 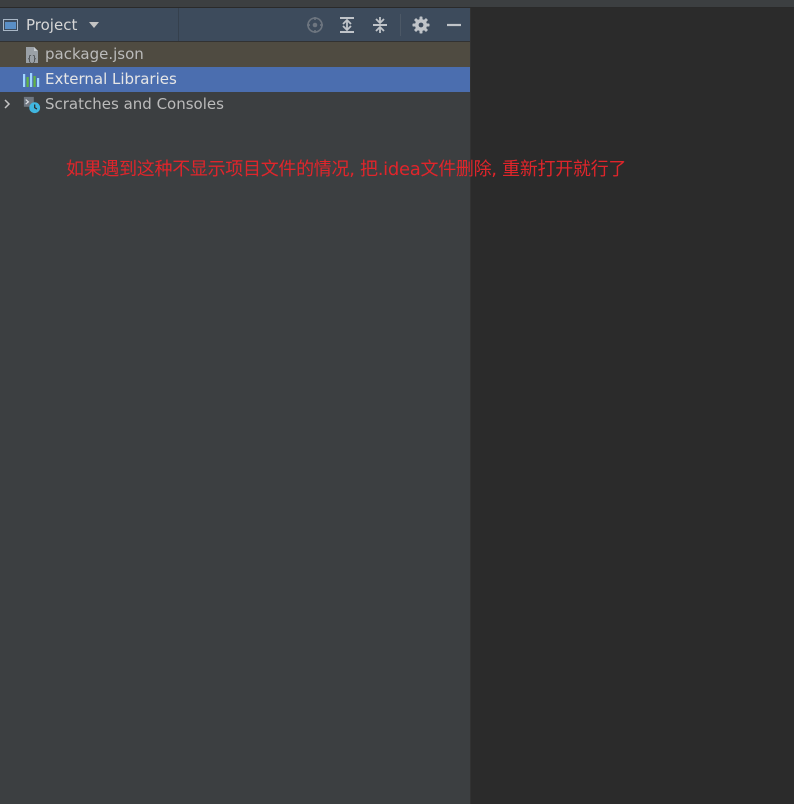 What do you see at coordinates (134, 104) in the screenshot?
I see `tree-item-label: Scratches and Consoles` at bounding box center [134, 104].